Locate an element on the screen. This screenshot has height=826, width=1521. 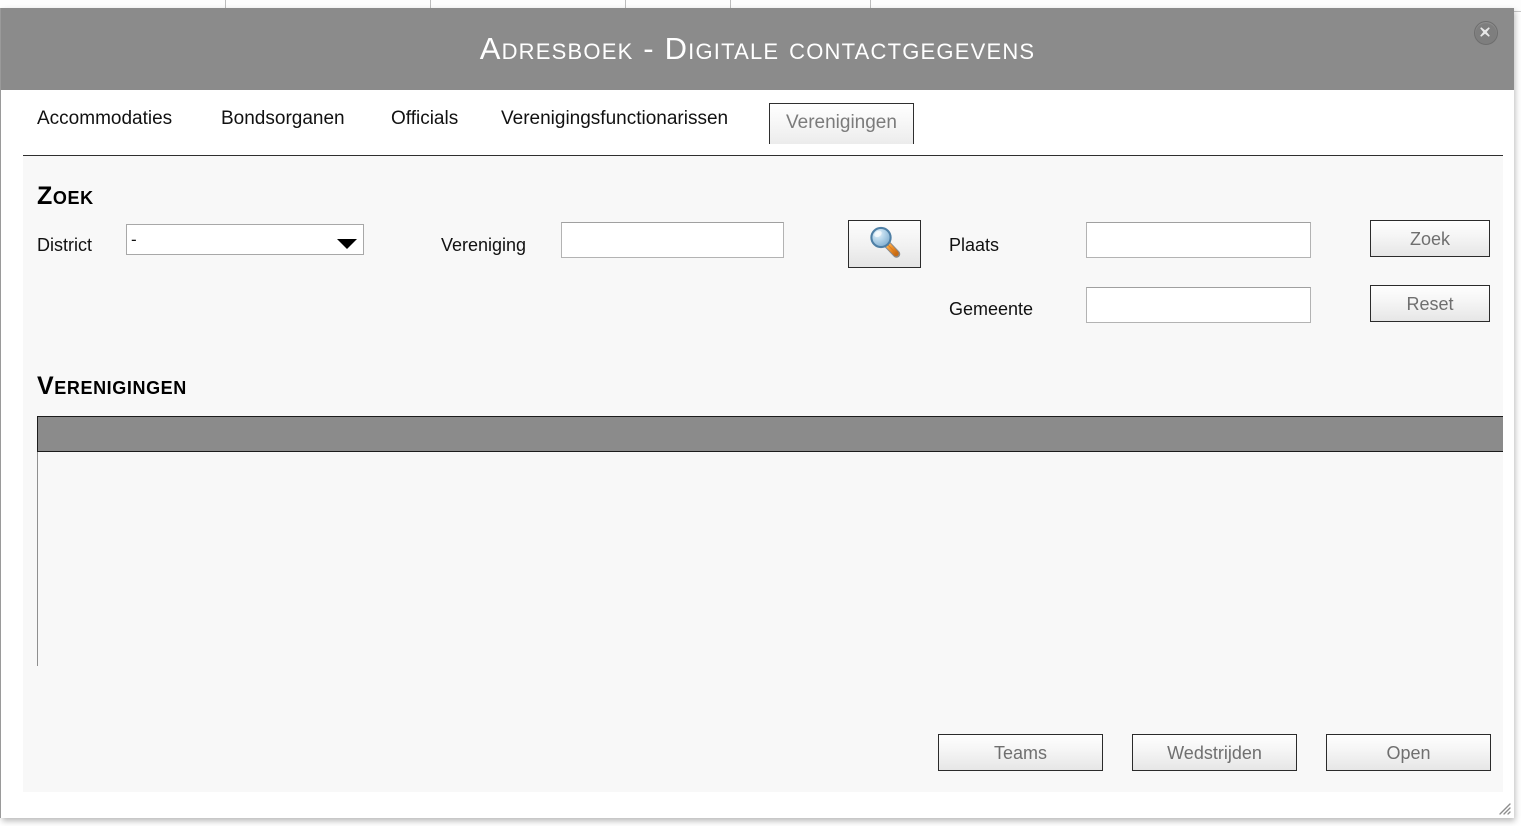
district-label: District is located at coordinates (64, 245).